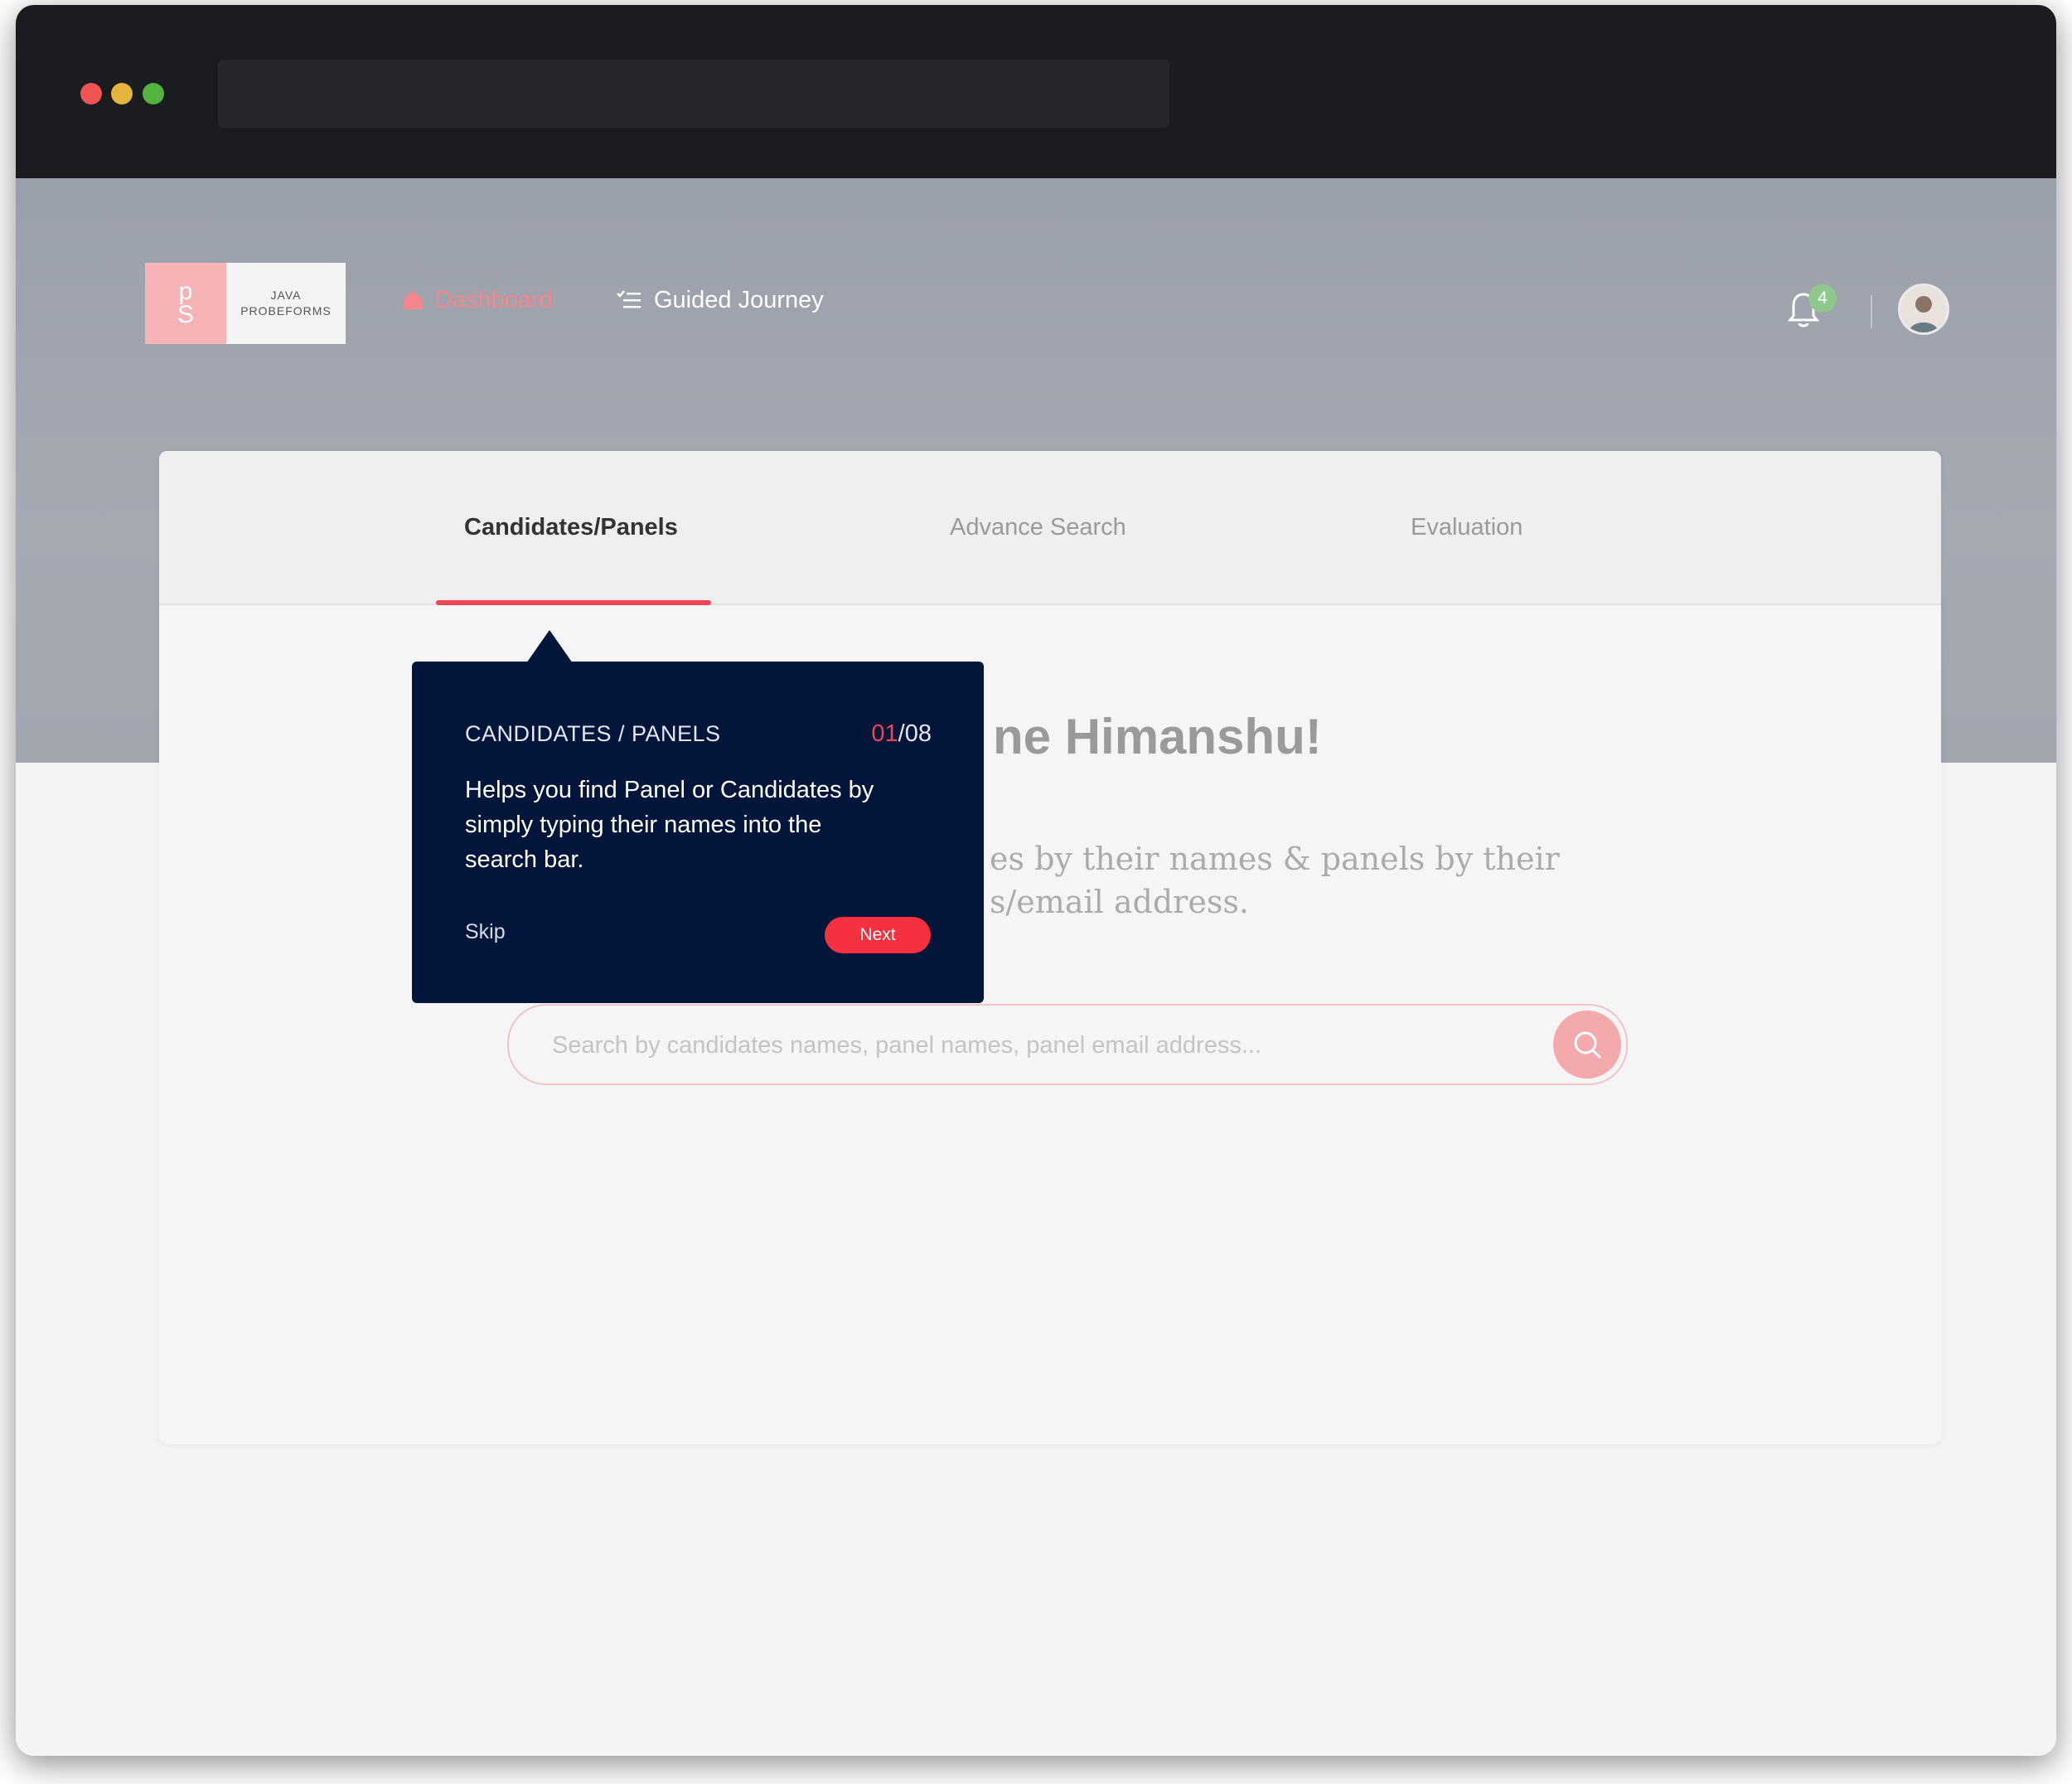  Describe the element at coordinates (884, 733) in the screenshot. I see `tooltip-step-current: 01` at that location.